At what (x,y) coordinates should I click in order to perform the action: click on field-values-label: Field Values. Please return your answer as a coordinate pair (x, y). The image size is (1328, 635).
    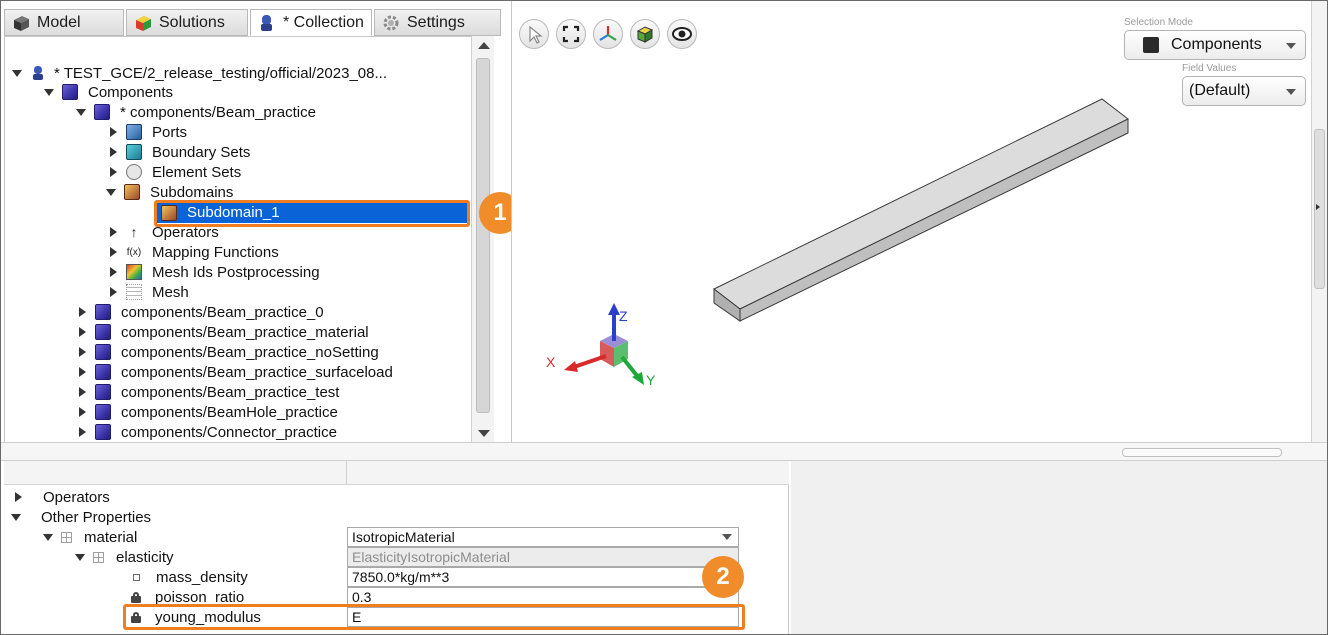
    Looking at the image, I should click on (1209, 68).